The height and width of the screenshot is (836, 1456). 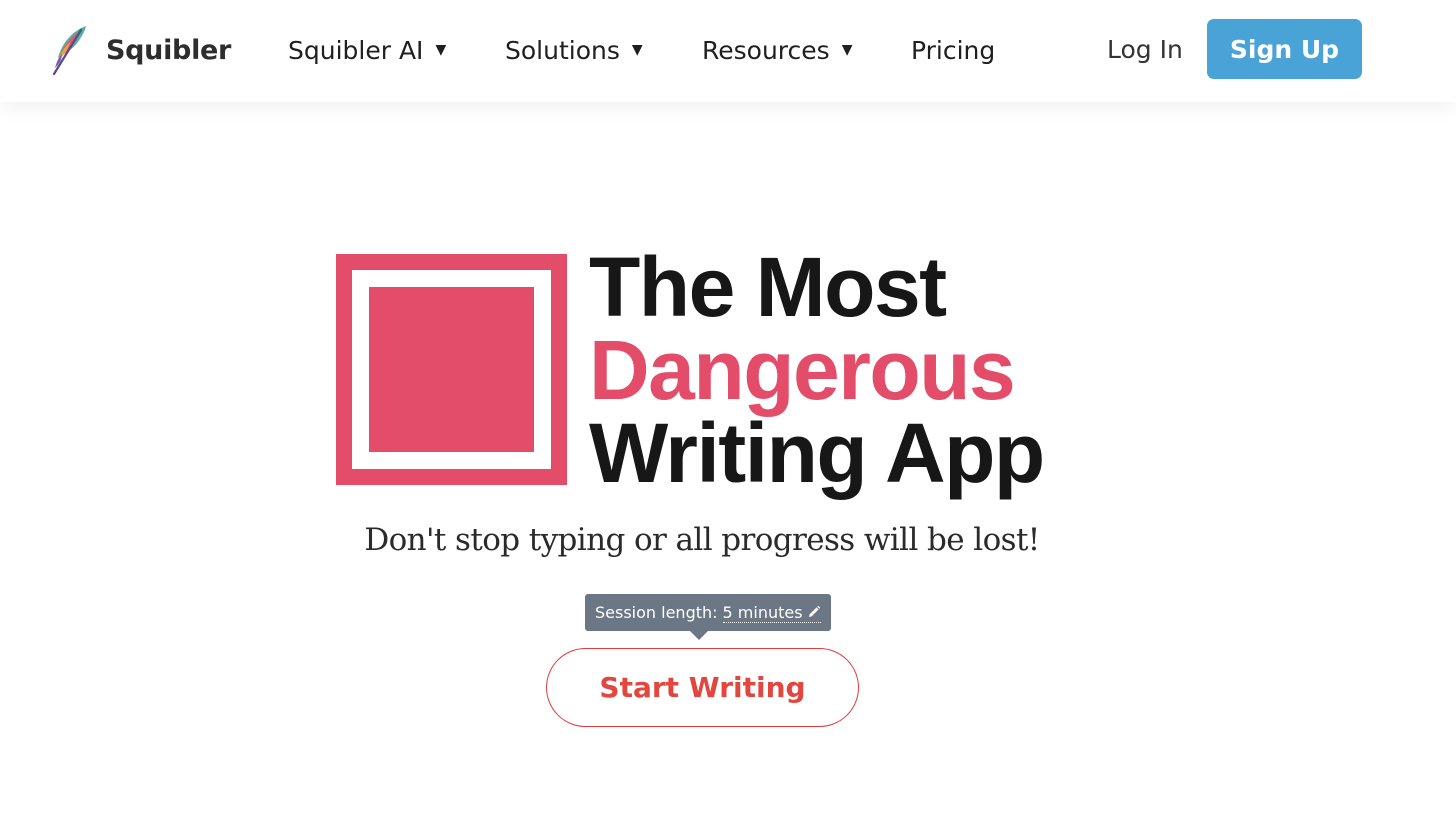 I want to click on nav-item-label: Pricing, so click(x=953, y=50).